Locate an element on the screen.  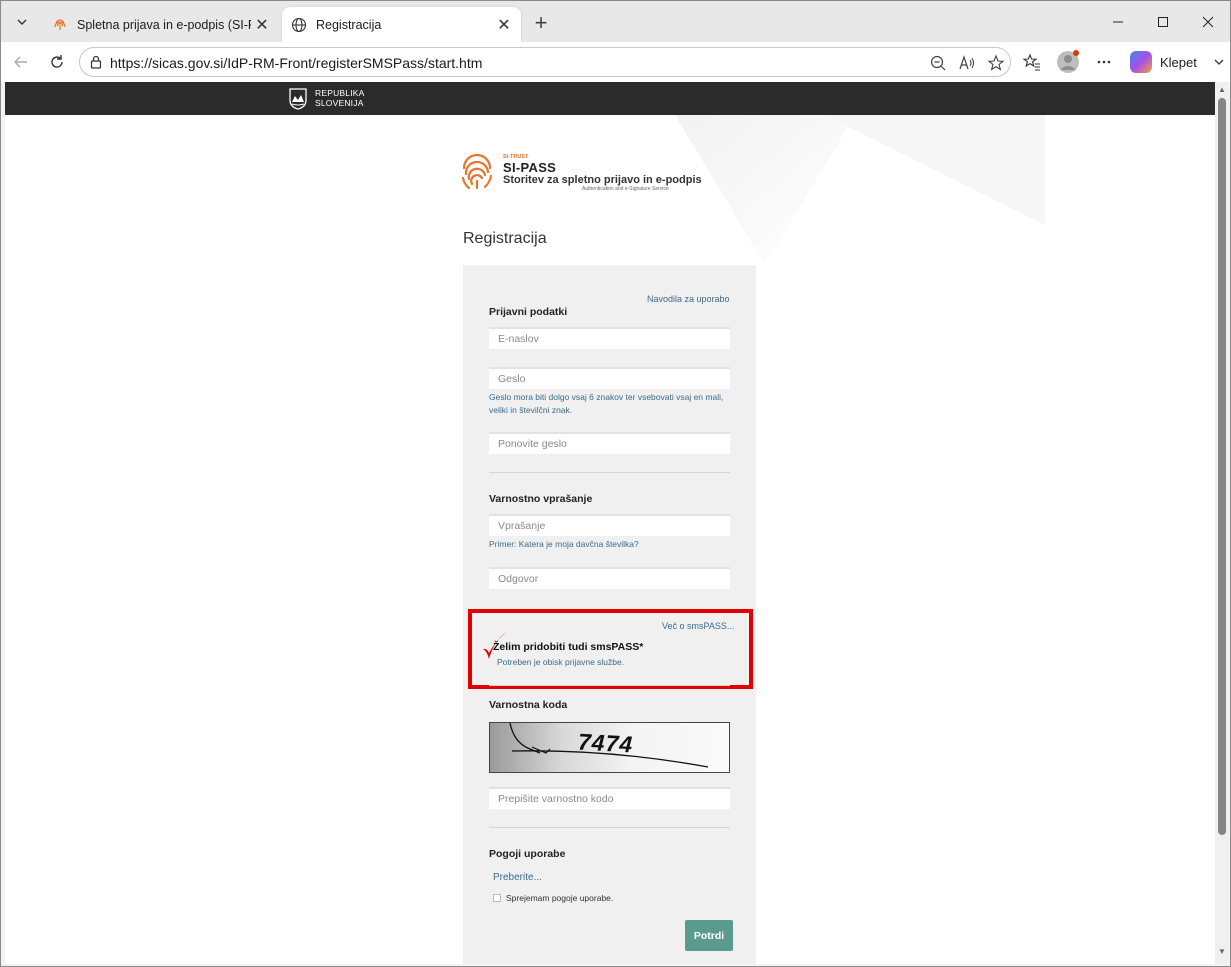
new-tab-button: + is located at coordinates (541, 23).